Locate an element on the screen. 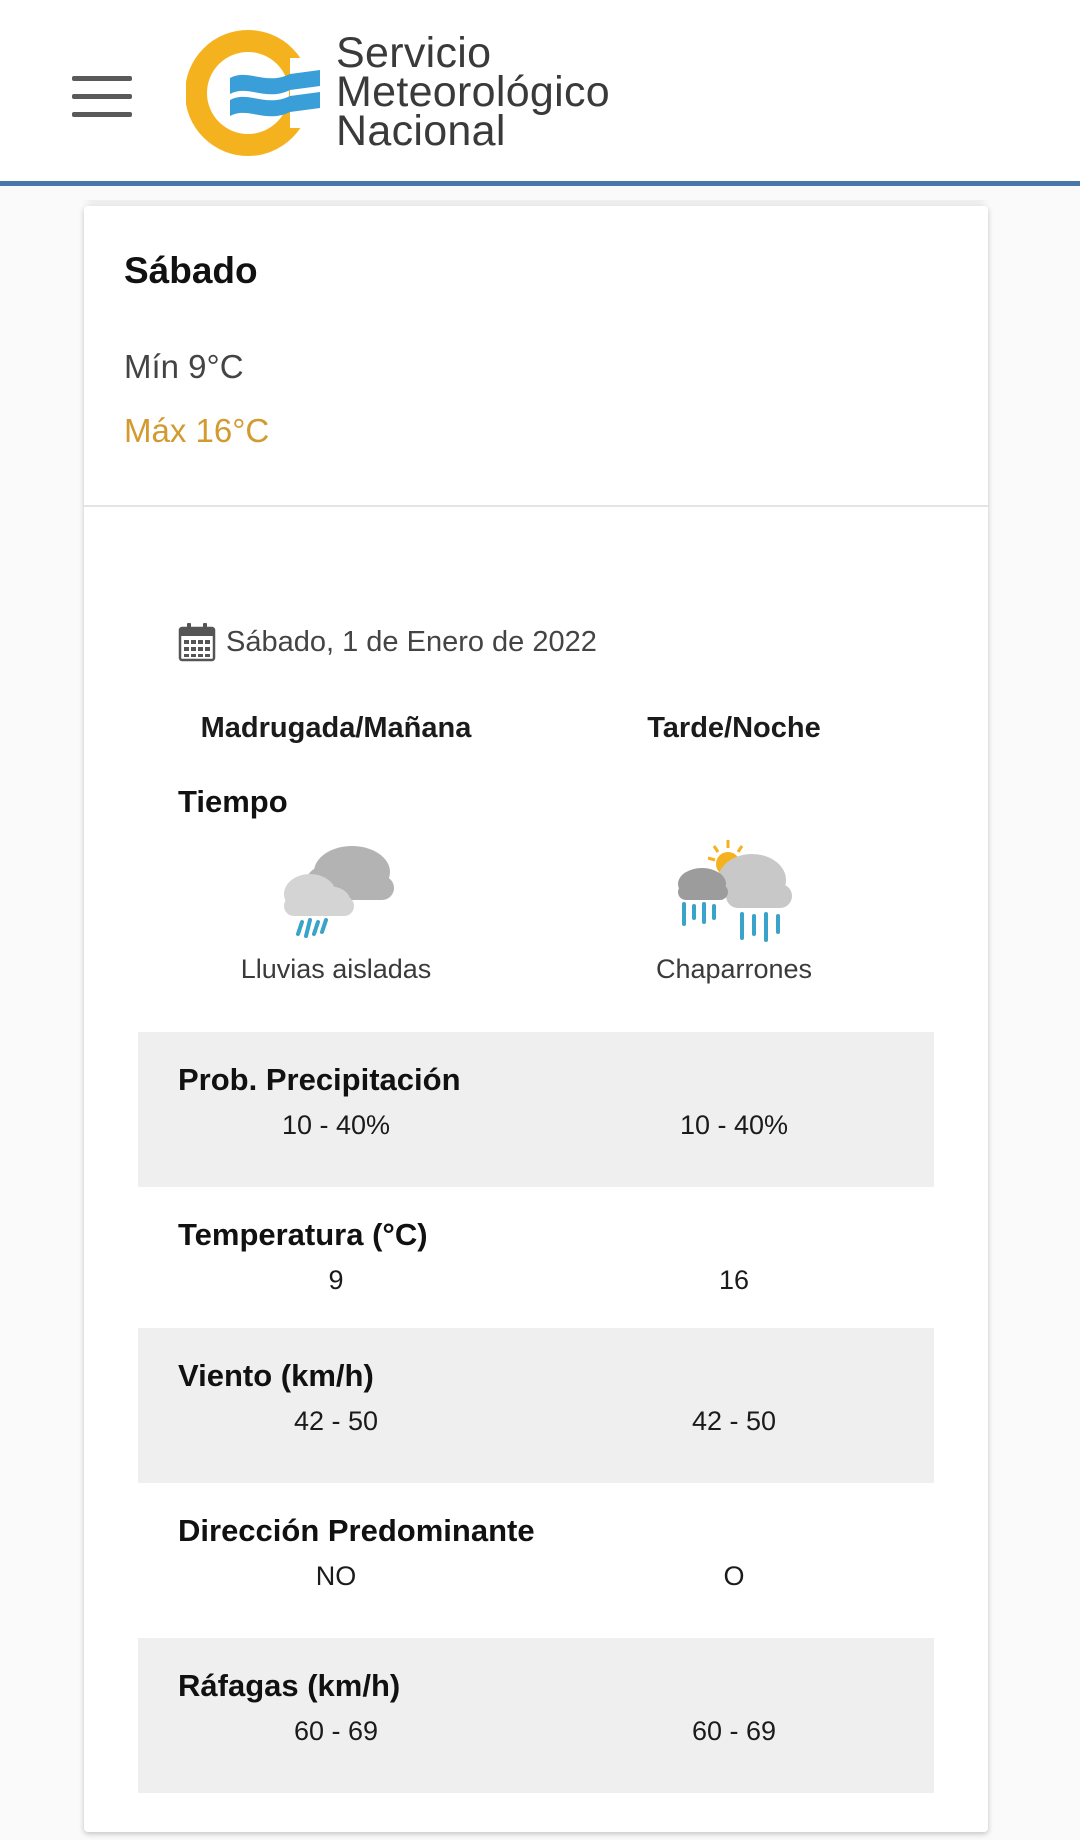 This screenshot has width=1080, height=1840. menu-icon is located at coordinates (102, 97).